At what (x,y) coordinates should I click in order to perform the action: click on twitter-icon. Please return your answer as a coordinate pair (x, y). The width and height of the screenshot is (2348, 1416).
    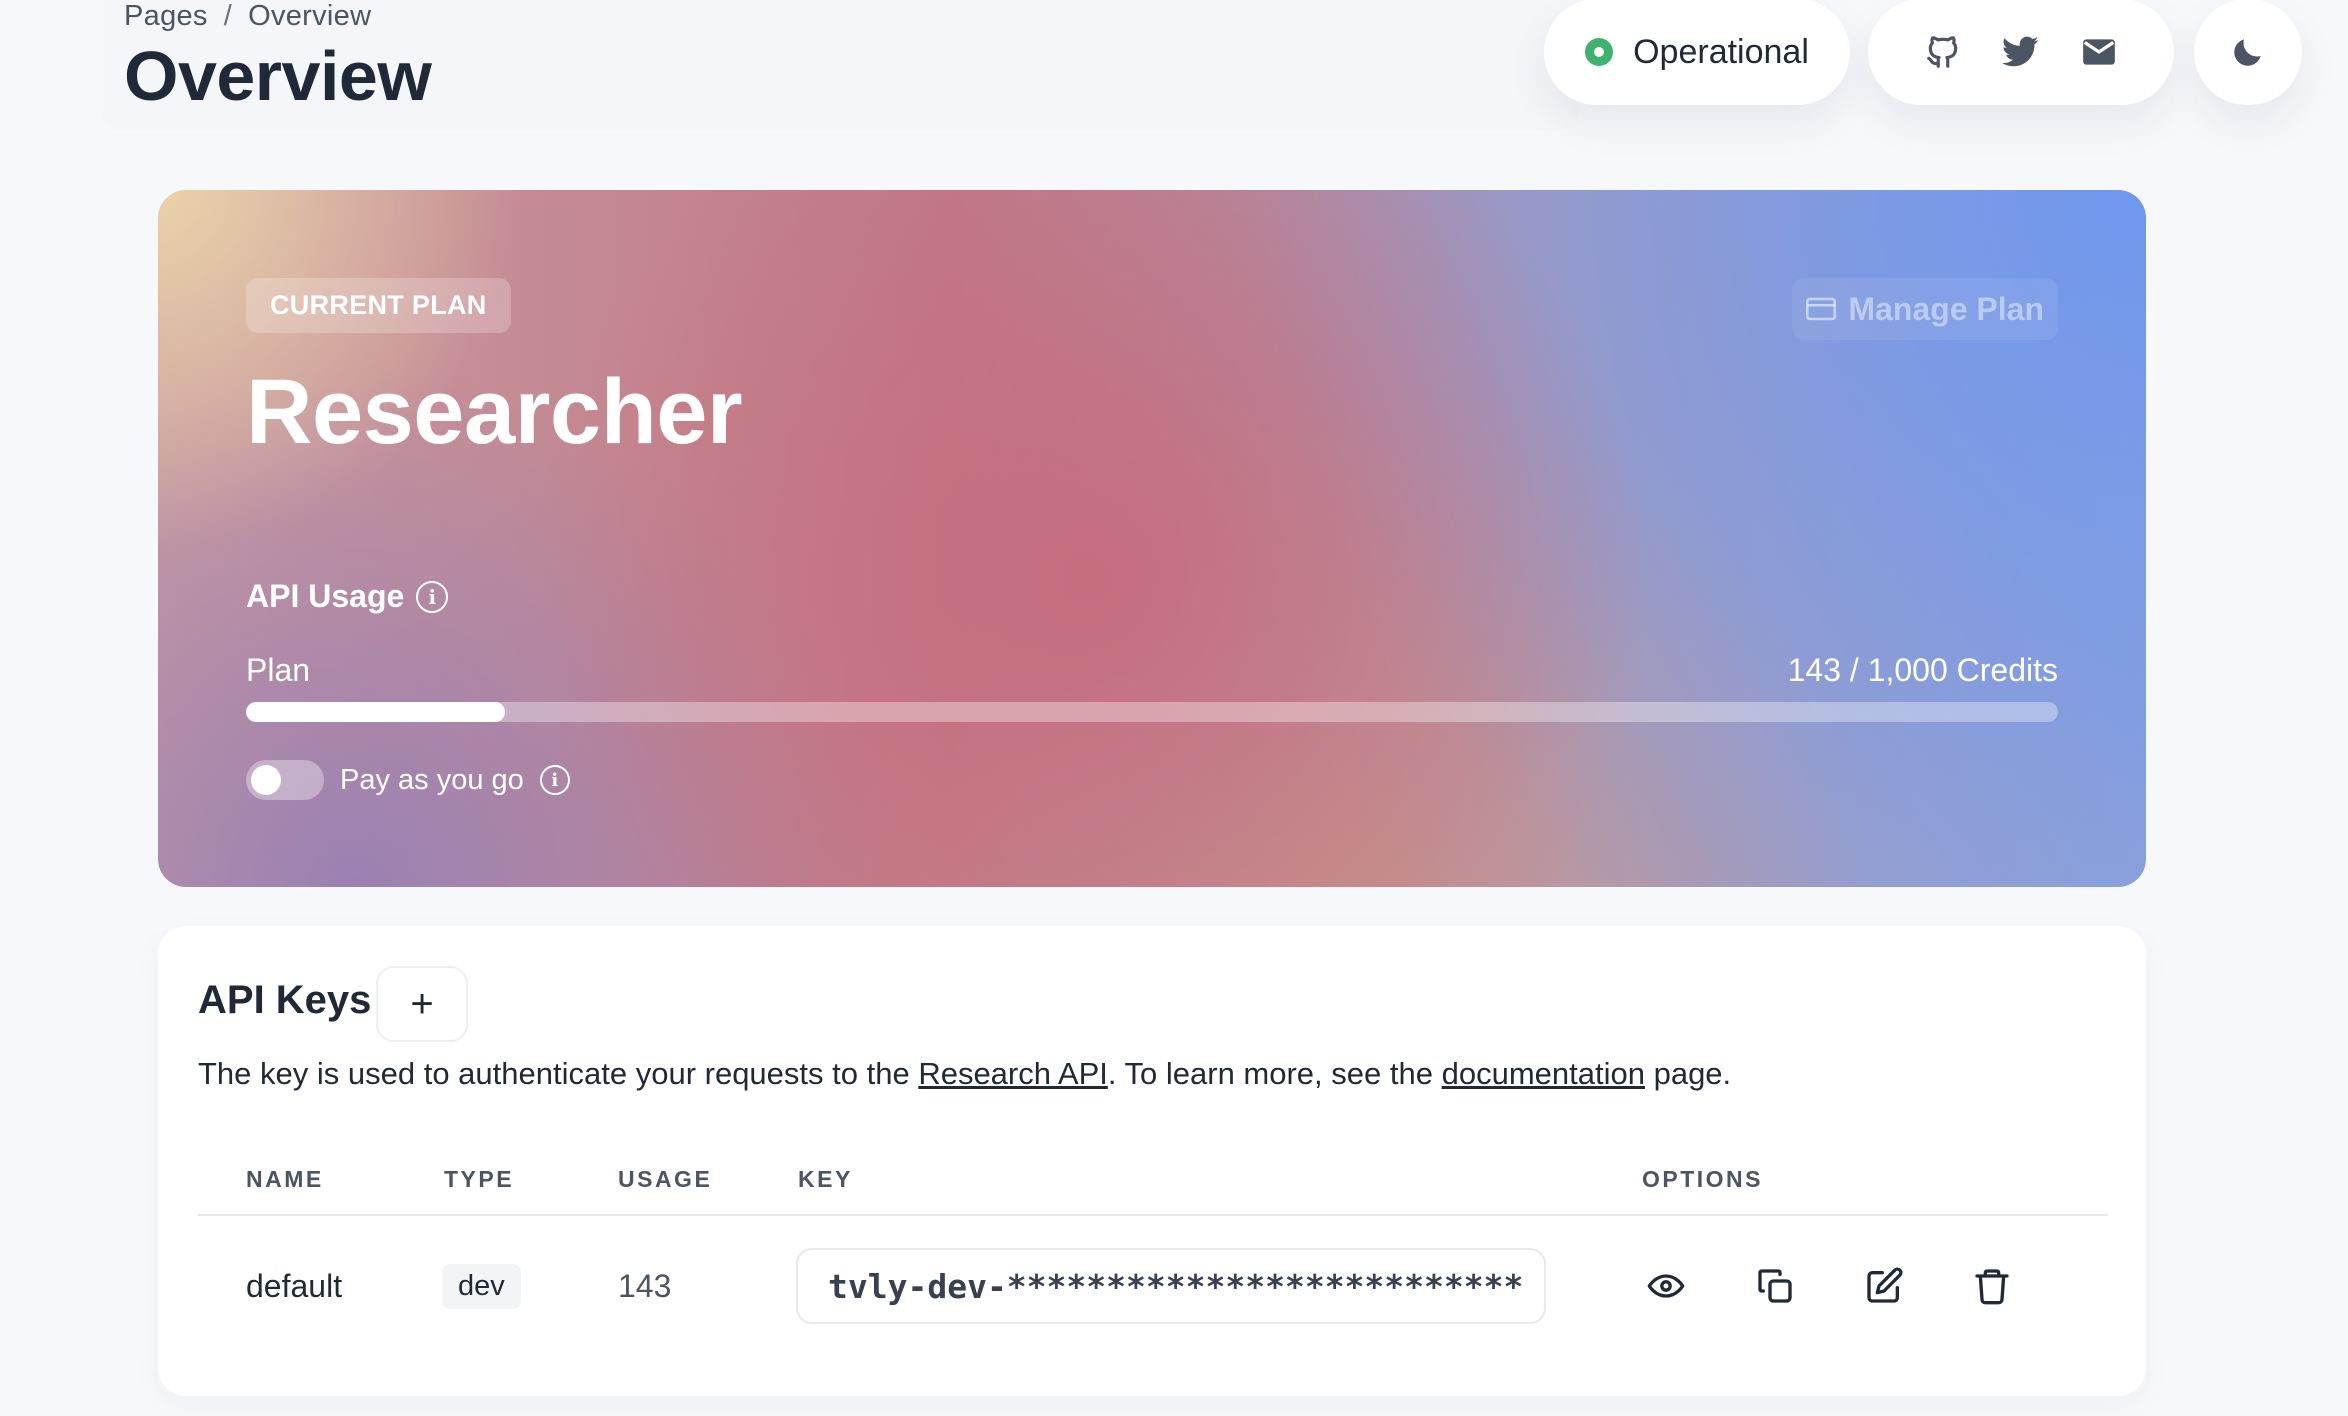
    Looking at the image, I should click on (2021, 52).